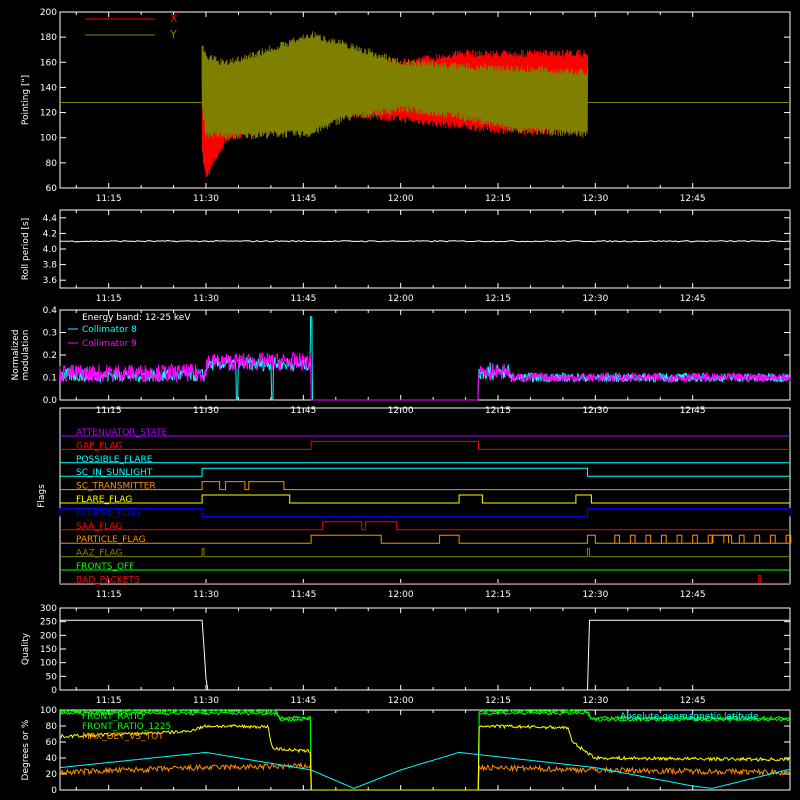 The image size is (800, 800). I want to click on y-axis-label: modulation, so click(26, 355).